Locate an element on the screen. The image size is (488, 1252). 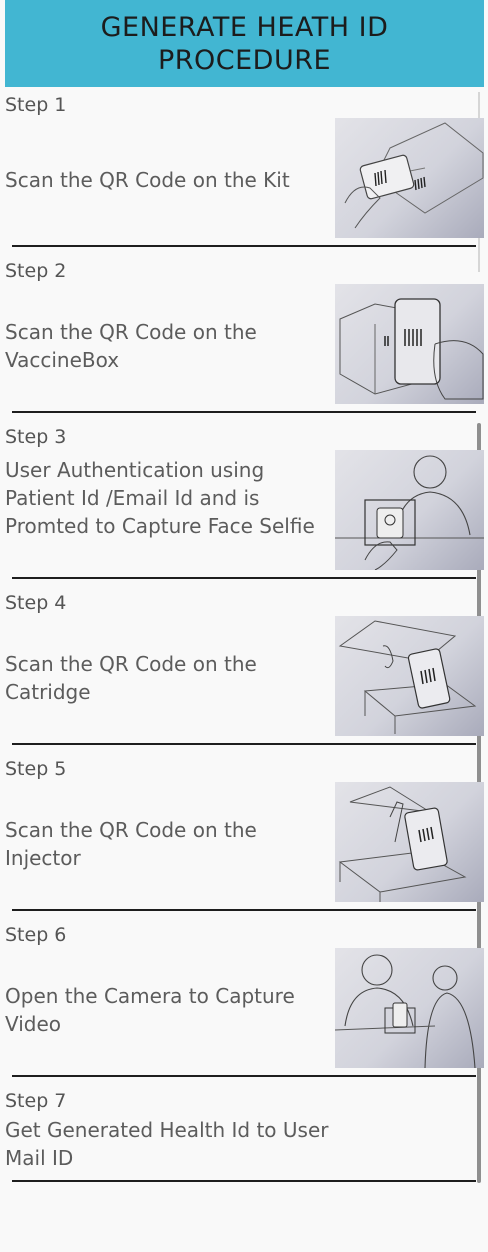
face-selfie-illustration is located at coordinates (409, 510).